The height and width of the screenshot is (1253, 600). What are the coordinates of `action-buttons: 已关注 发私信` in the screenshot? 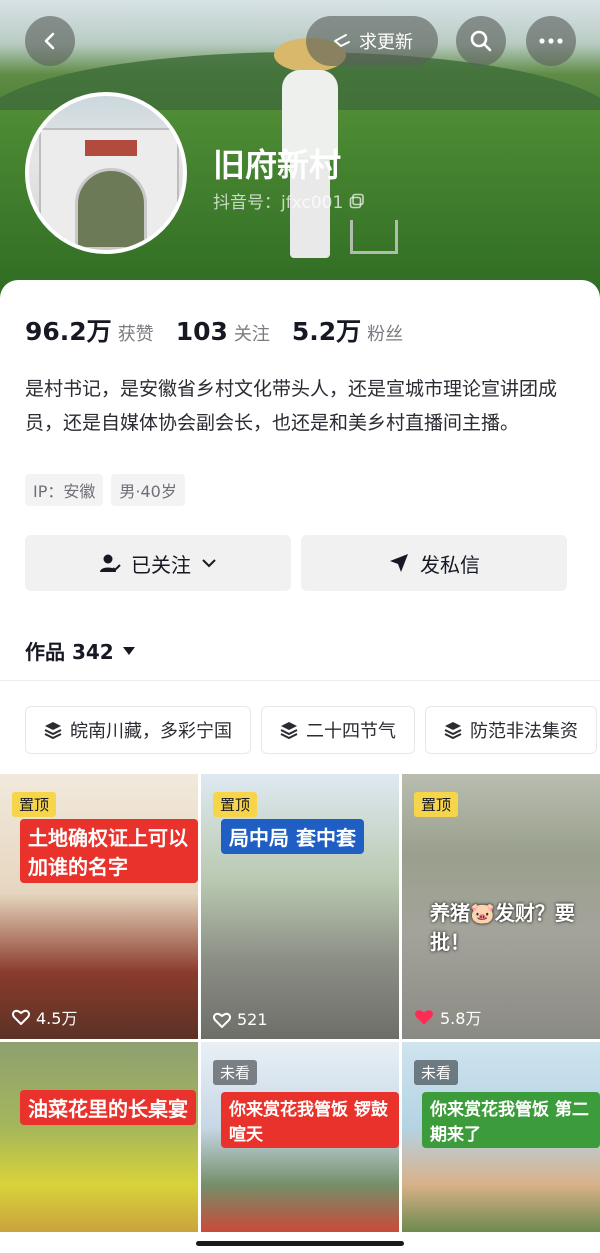 It's located at (296, 563).